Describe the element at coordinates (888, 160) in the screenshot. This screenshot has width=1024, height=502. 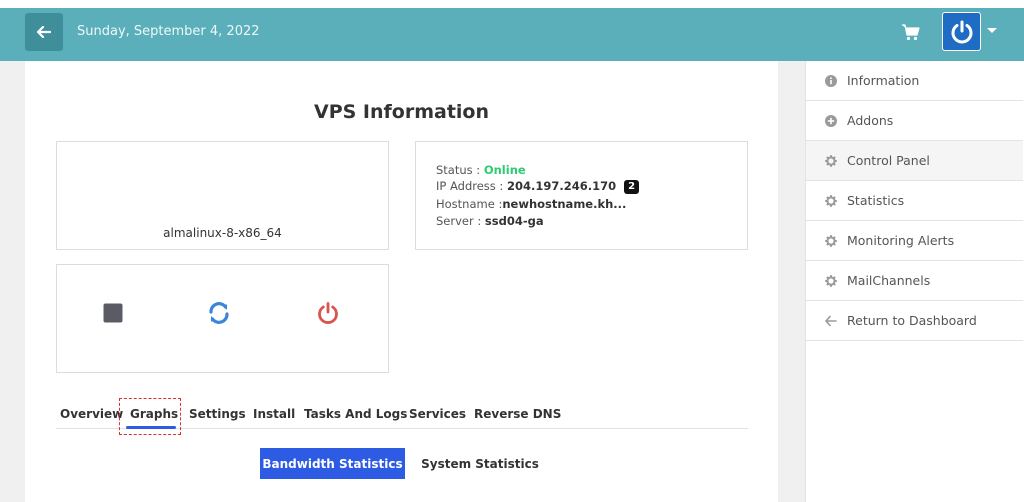
I see `sidebar-item-label: Control Panel` at that location.